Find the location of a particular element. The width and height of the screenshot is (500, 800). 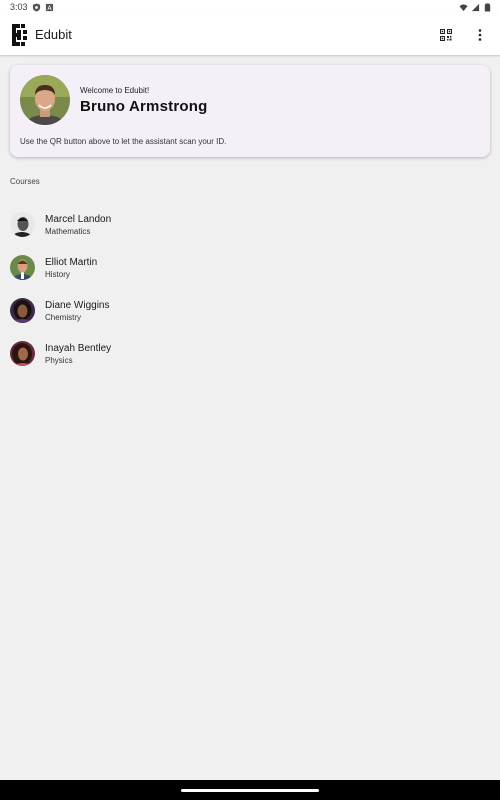

courses-section-label: Courses is located at coordinates (25, 181).